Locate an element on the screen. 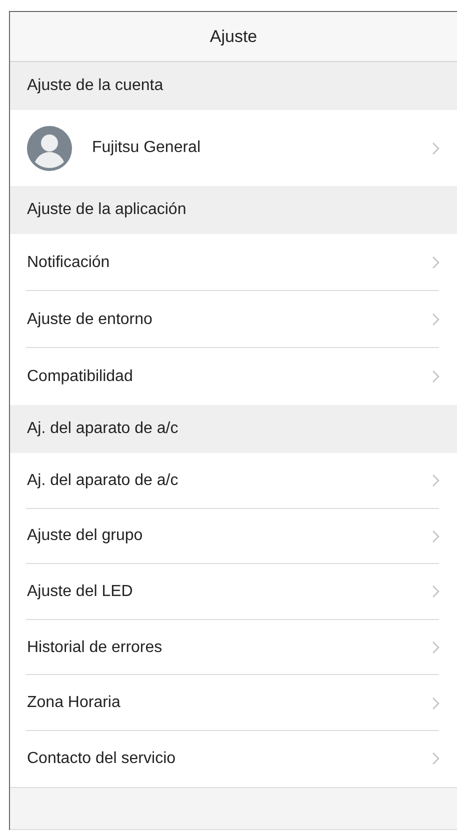 The height and width of the screenshot is (831, 457). row-label: Compatibilidad is located at coordinates (80, 377).